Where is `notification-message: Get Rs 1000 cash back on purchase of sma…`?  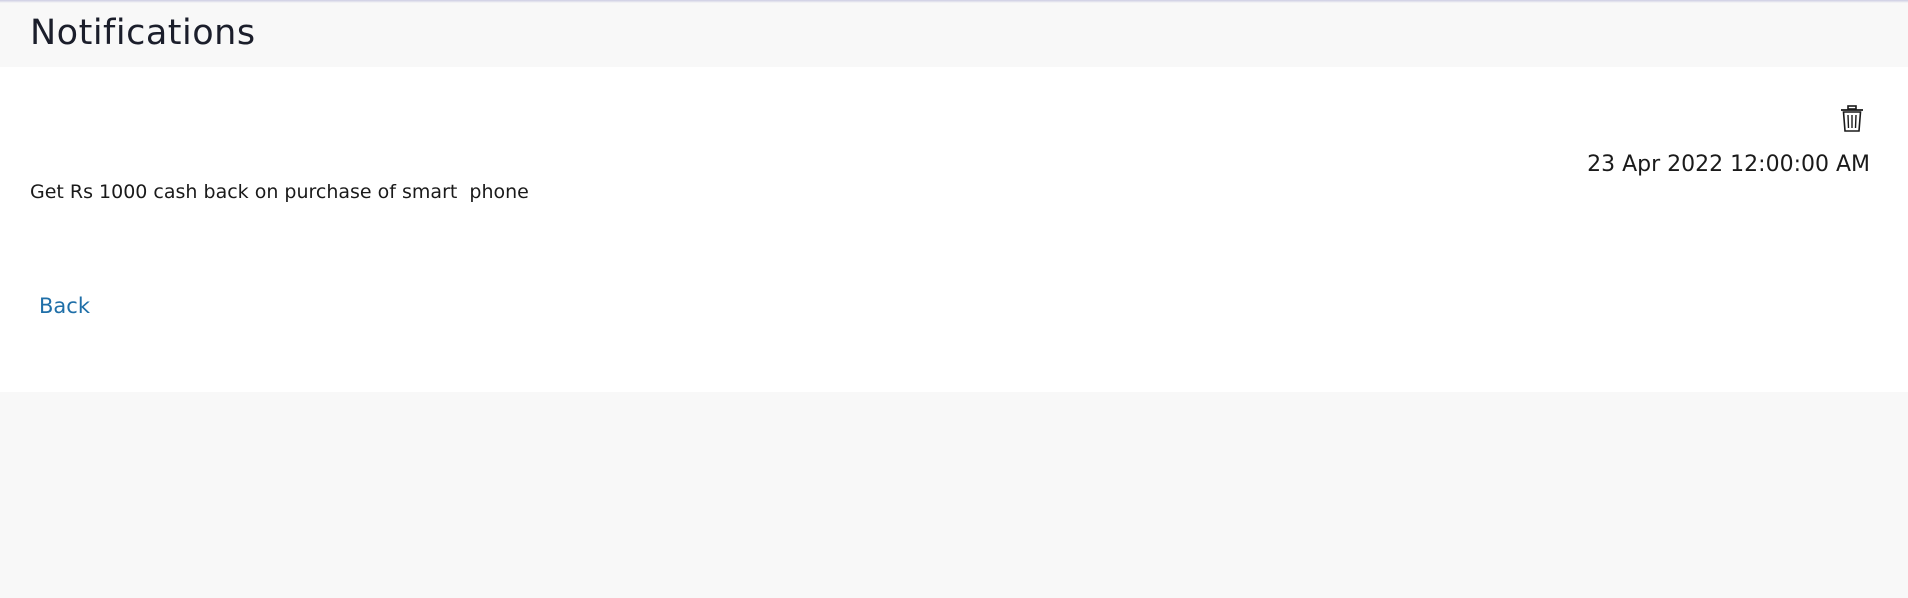
notification-message: Get Rs 1000 cash back on purchase of sma… is located at coordinates (279, 192).